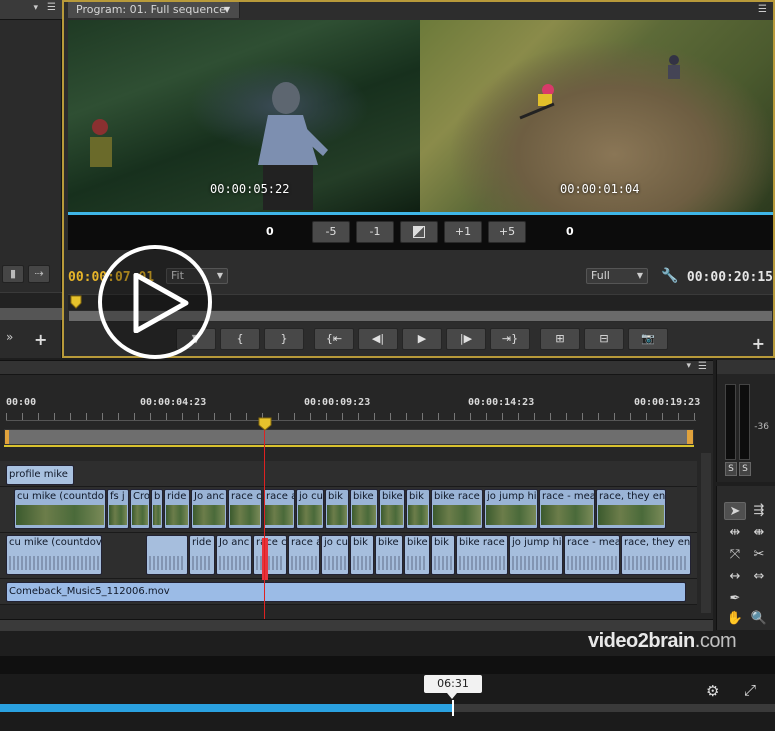 This screenshot has width=775, height=731. Describe the element at coordinates (759, 555) in the screenshot. I see `razor-tool-icon: ✂` at that location.